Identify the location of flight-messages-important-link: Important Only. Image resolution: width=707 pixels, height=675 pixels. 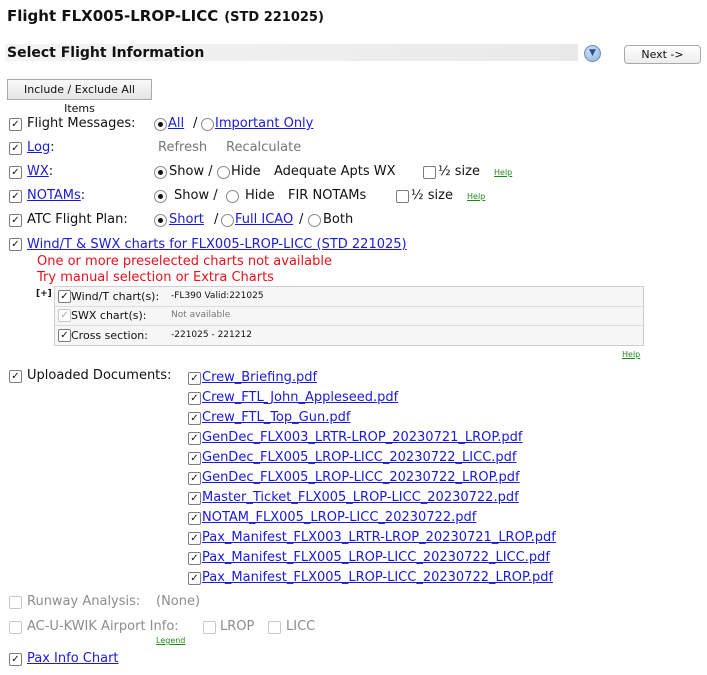
(264, 123).